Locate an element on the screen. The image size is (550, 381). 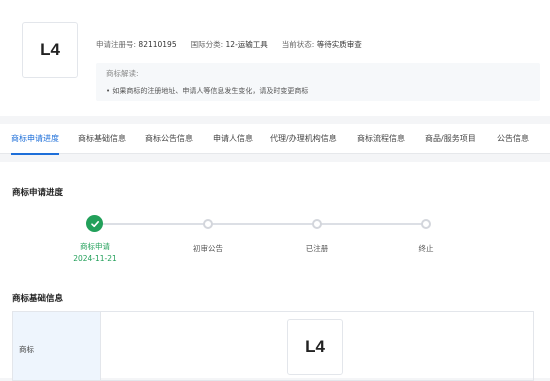
step-dot-preliminary is located at coordinates (208, 224).